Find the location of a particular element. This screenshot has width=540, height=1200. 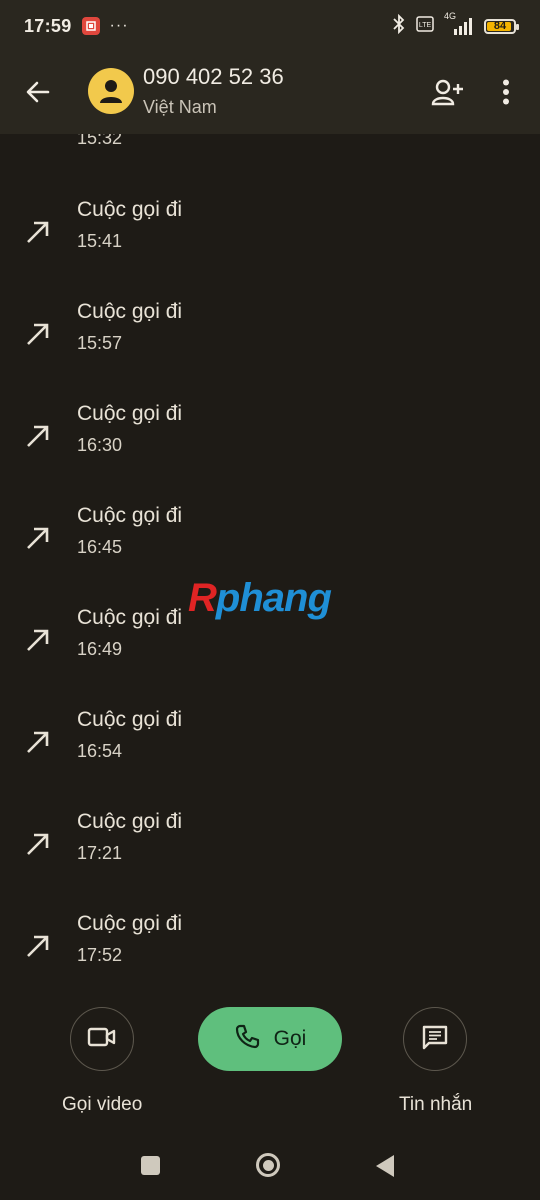

call-time: 17:21 is located at coordinates (100, 853).